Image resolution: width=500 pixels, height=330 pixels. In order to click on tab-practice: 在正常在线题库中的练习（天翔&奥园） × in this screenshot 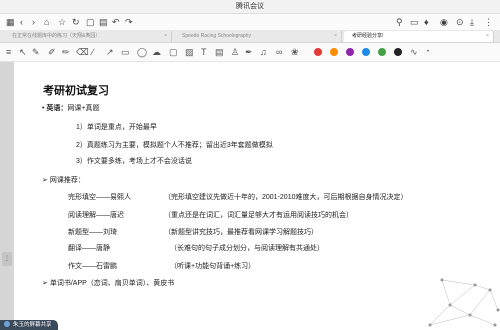, I will do `click(88, 36)`.